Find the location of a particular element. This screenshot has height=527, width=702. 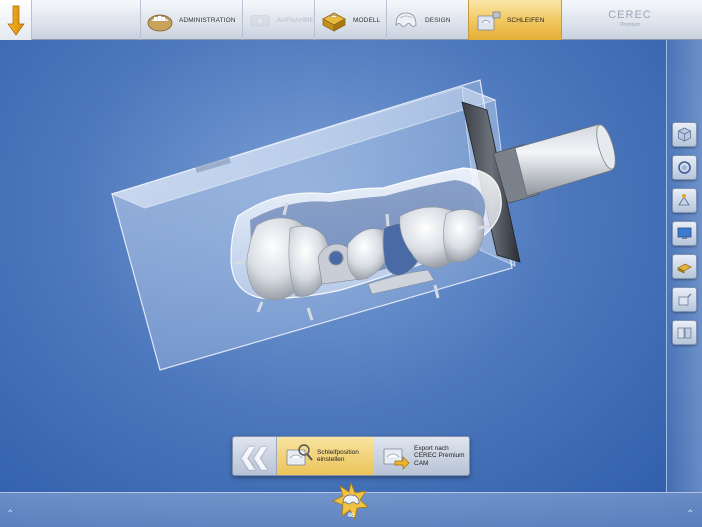

blocks-button is located at coordinates (684, 332).